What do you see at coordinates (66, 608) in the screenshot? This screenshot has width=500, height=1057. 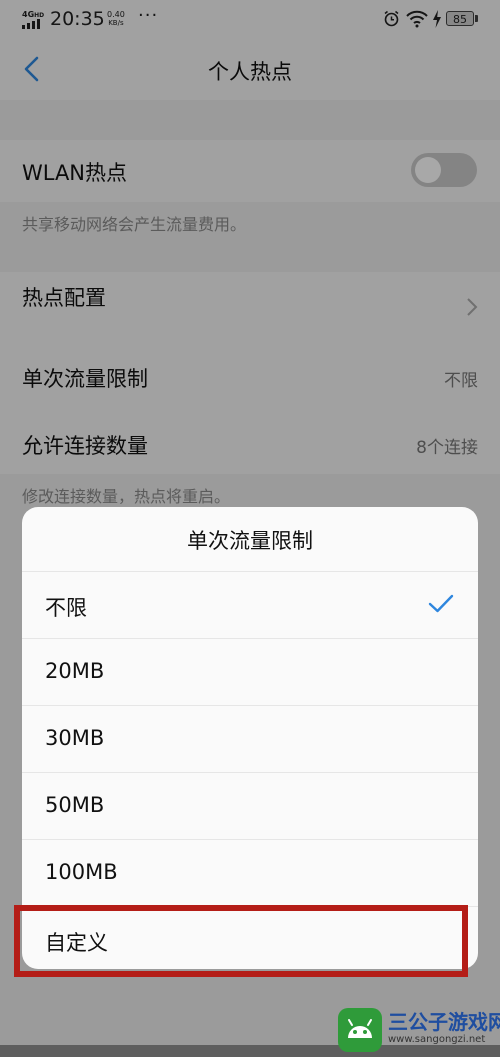 I see `option-label: 不限` at bounding box center [66, 608].